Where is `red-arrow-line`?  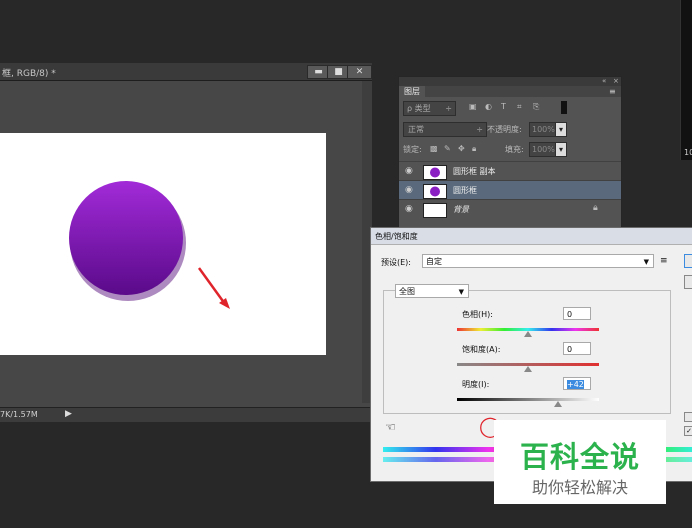
red-arrow-line is located at coordinates (212, 286).